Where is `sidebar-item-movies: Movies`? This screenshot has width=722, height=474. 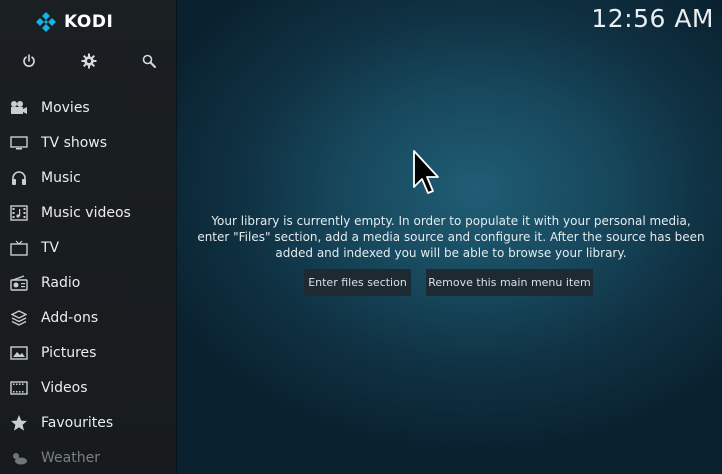 sidebar-item-movies: Movies is located at coordinates (88, 107).